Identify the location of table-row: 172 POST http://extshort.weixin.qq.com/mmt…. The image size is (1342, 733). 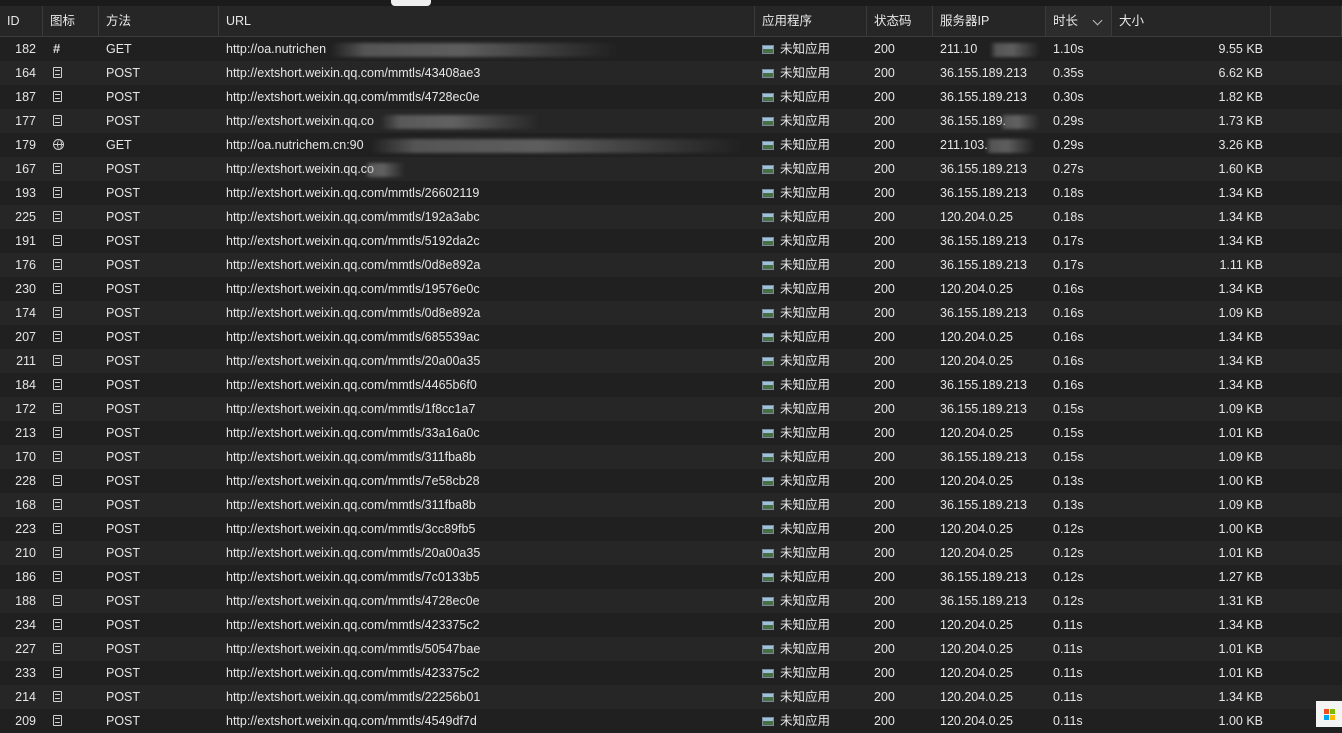
(671, 409).